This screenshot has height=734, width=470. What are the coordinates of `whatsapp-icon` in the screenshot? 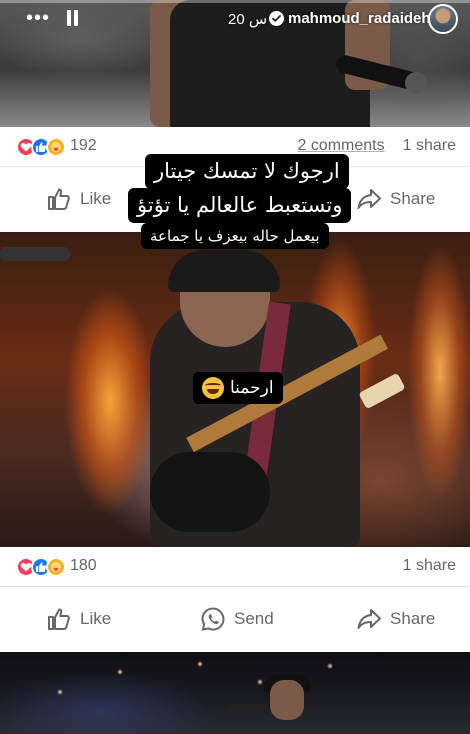 It's located at (213, 619).